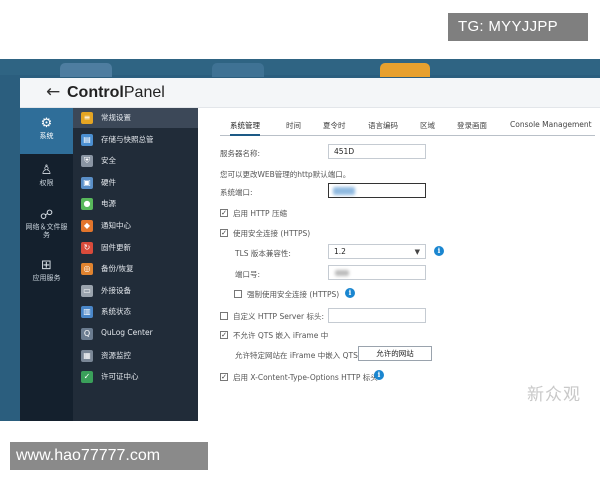 Image resolution: width=600 pixels, height=480 pixels. Describe the element at coordinates (383, 125) in the screenshot. I see `tab-language: 语言编码` at that location.